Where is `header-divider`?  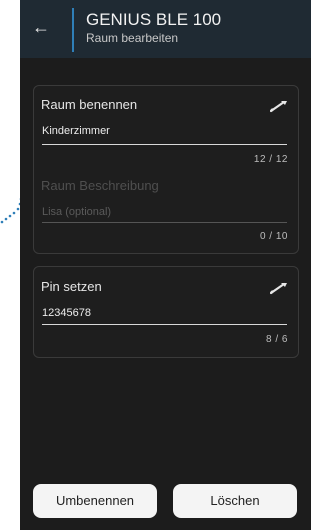 header-divider is located at coordinates (73, 30).